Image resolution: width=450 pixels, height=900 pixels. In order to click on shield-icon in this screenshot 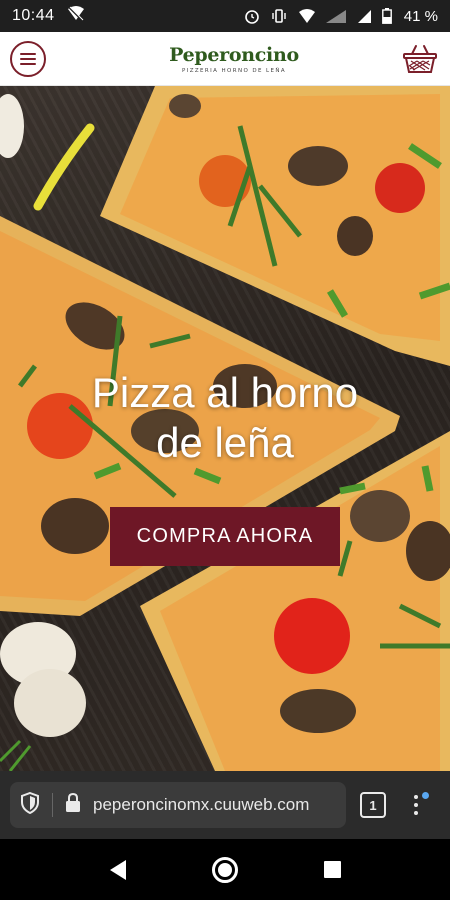, I will do `click(30, 805)`.